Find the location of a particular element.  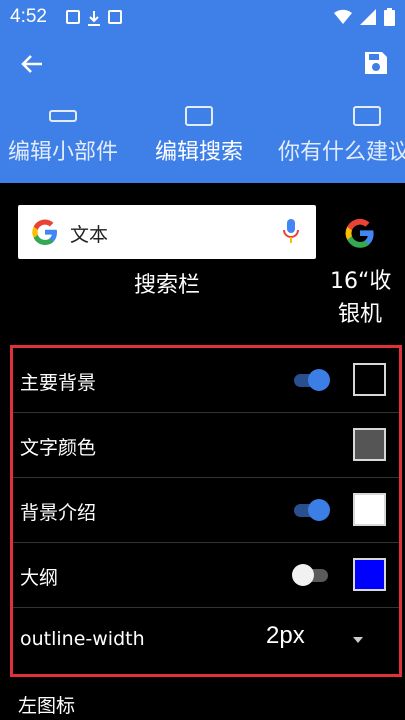

main-background-toggle is located at coordinates (311, 380).